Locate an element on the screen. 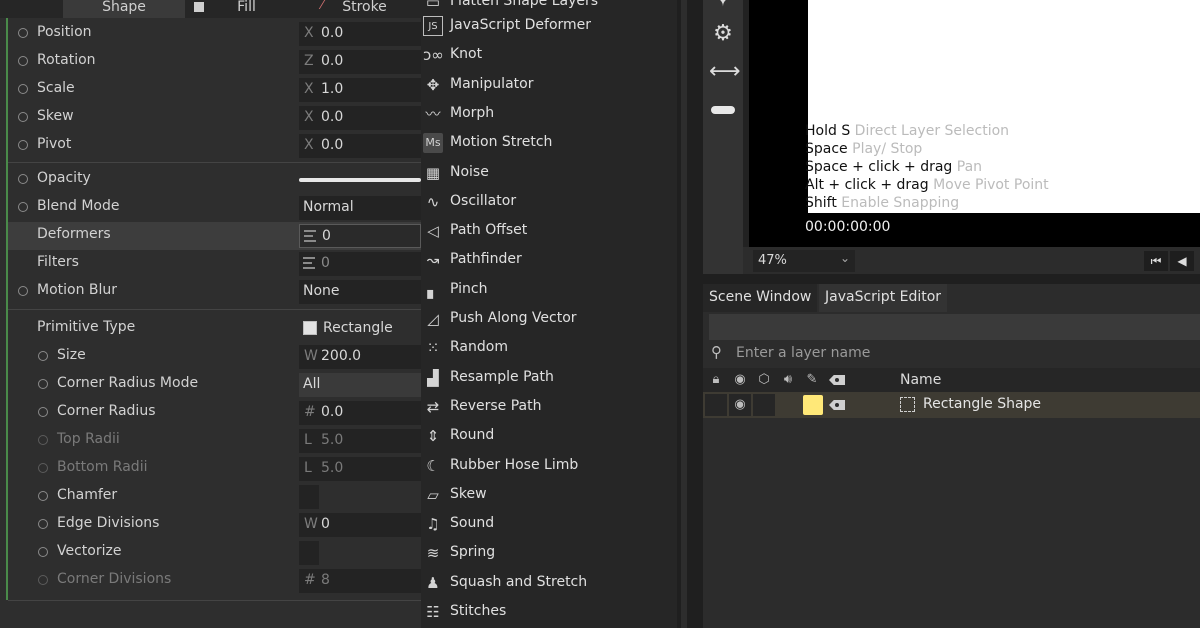 This screenshot has height=628, width=1200. tab-scene-window: Scene Window is located at coordinates (760, 298).